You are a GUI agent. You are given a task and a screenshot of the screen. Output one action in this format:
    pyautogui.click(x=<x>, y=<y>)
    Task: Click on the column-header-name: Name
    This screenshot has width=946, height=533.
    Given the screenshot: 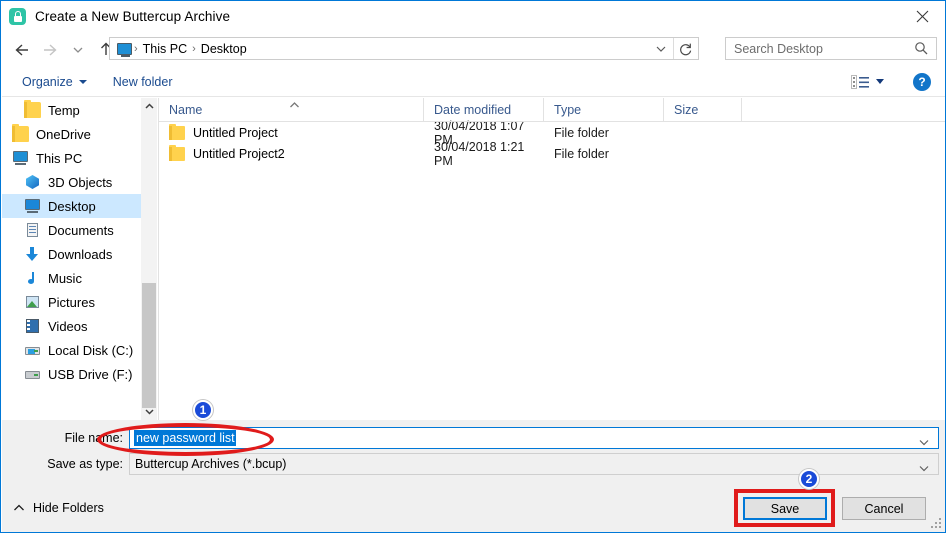 What is the action you would take?
    pyautogui.click(x=291, y=109)
    